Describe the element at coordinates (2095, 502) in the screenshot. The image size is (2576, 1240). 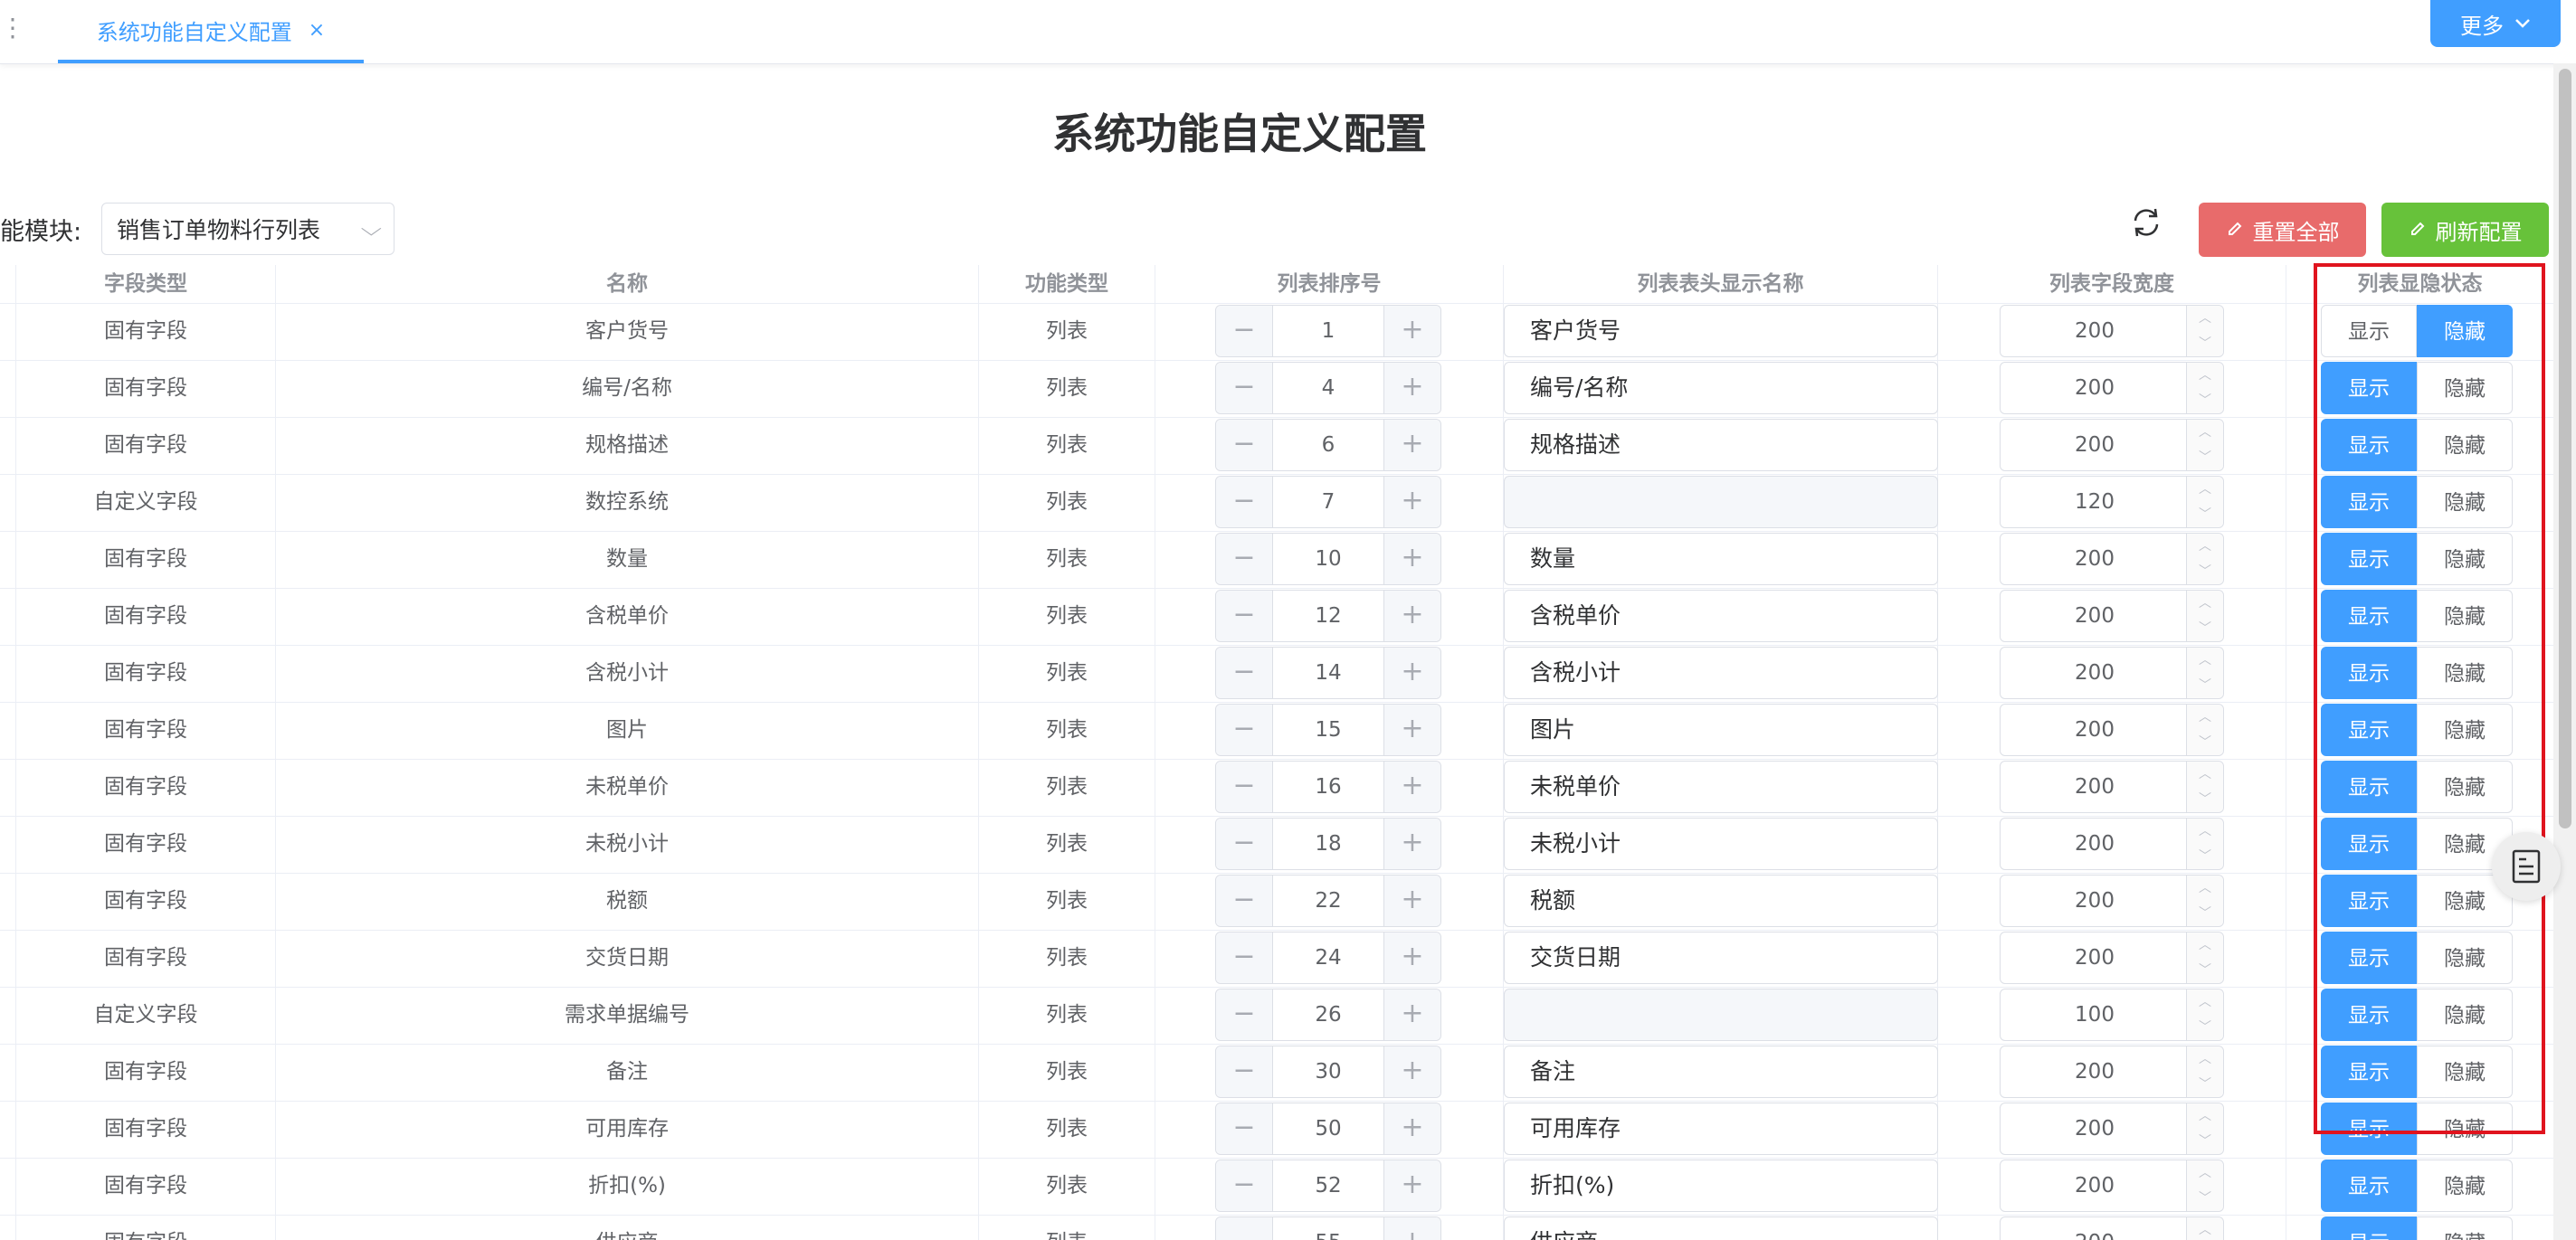
I see `width-value: 120` at that location.